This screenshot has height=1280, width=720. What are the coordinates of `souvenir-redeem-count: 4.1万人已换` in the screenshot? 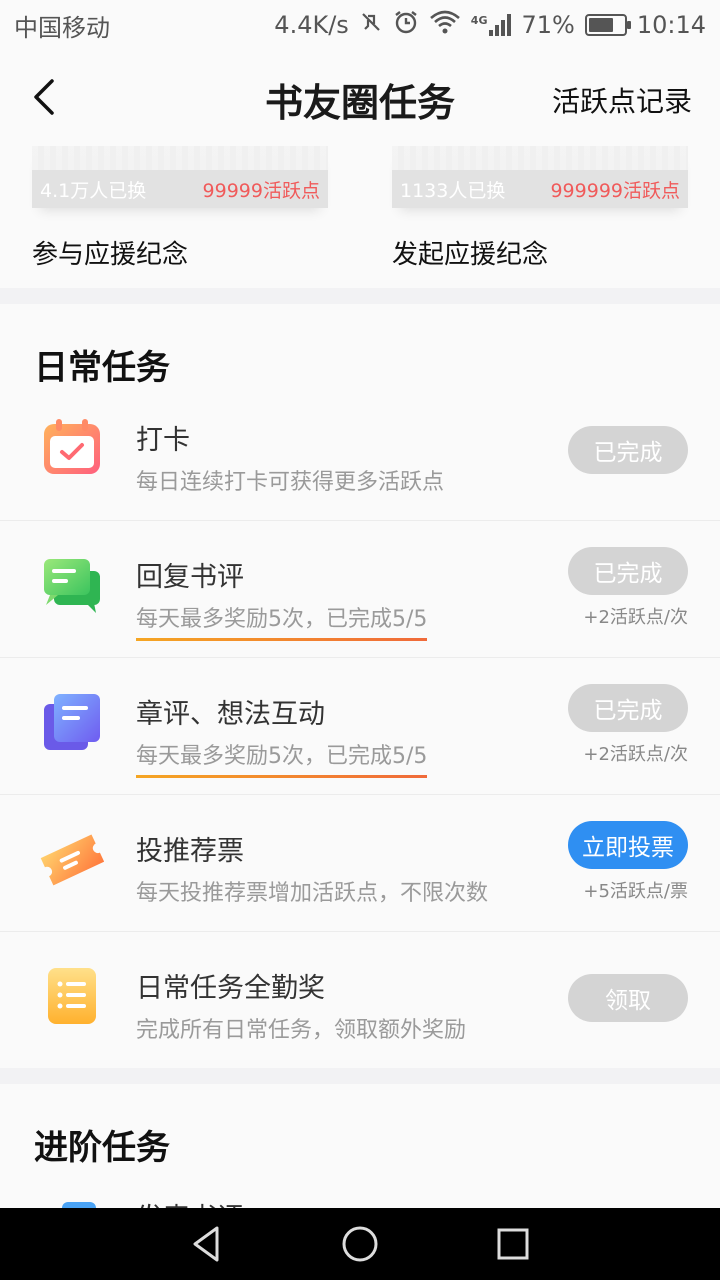 It's located at (93, 190).